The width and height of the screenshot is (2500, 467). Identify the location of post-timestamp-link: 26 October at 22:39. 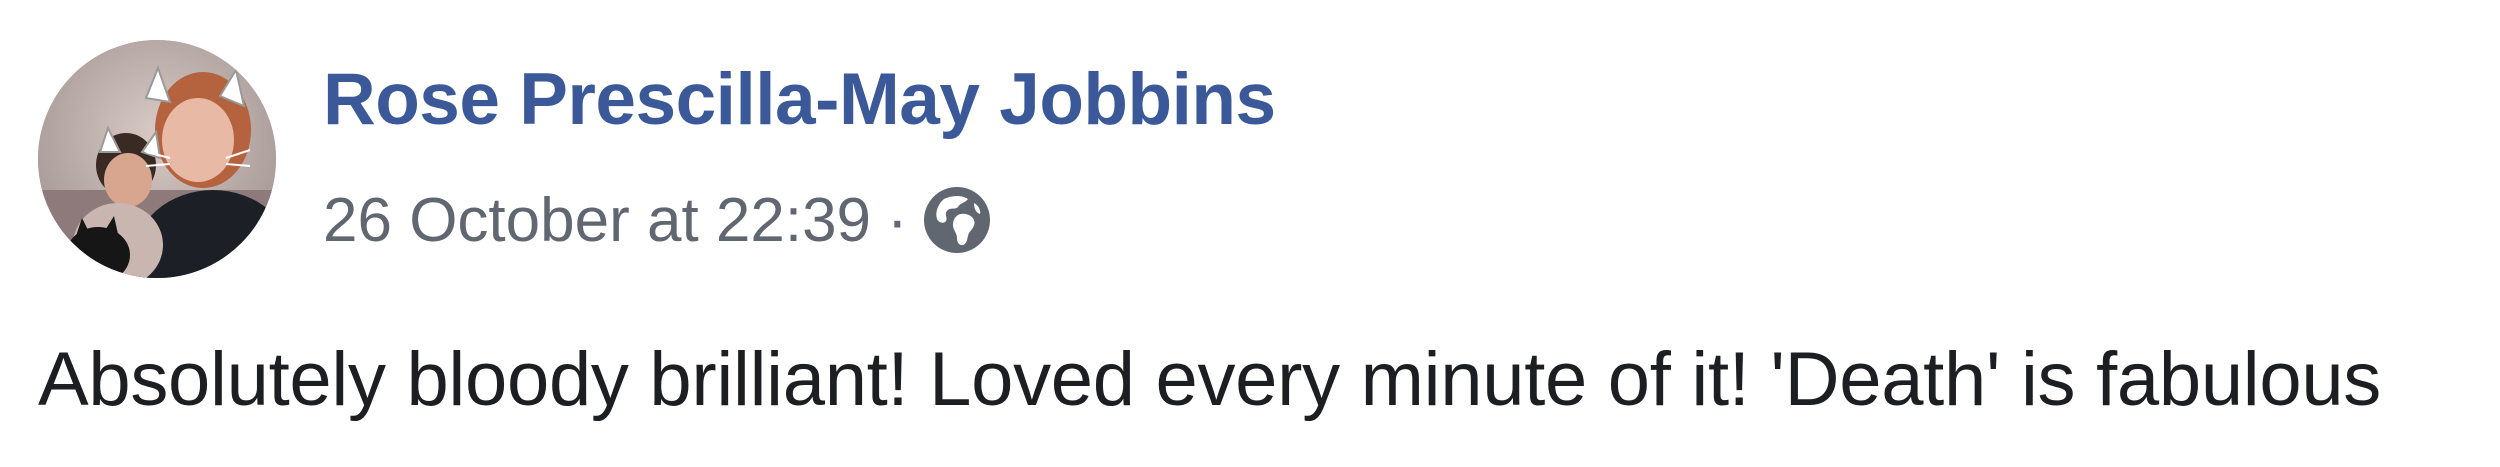
(597, 220).